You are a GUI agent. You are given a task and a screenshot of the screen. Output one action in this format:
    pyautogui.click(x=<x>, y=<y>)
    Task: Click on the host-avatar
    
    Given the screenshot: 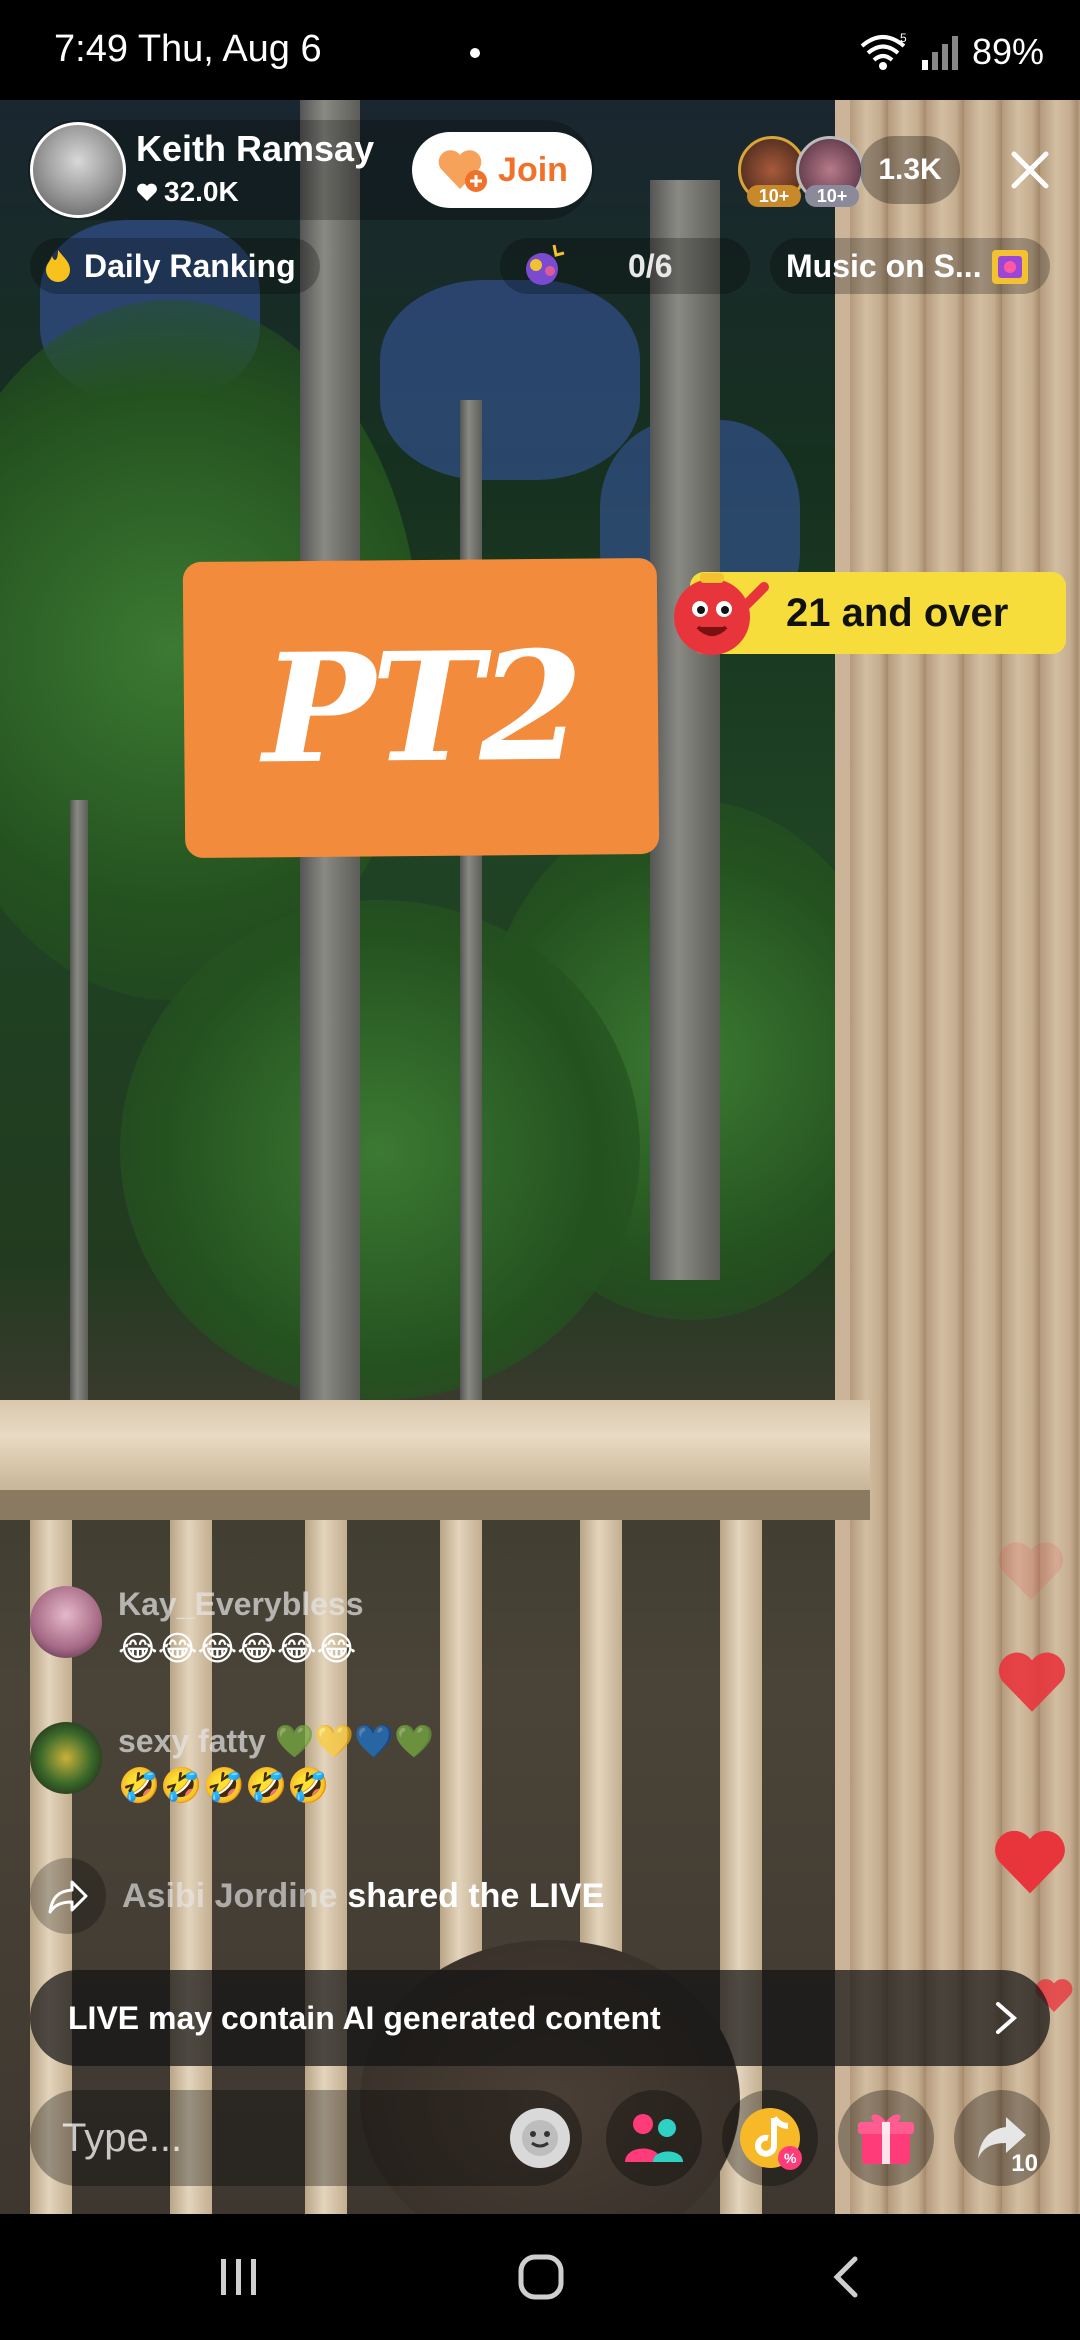 What is the action you would take?
    pyautogui.click(x=78, y=170)
    